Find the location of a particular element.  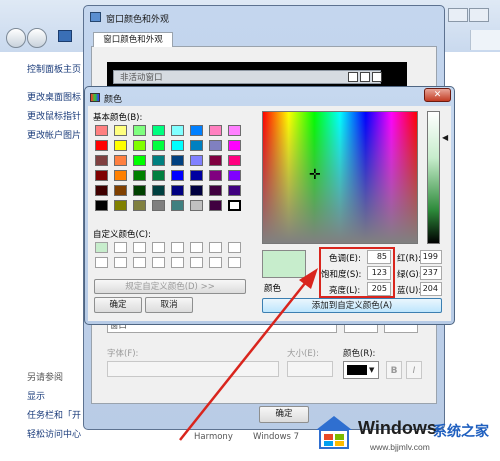

blue-input: 204 is located at coordinates (431, 289).